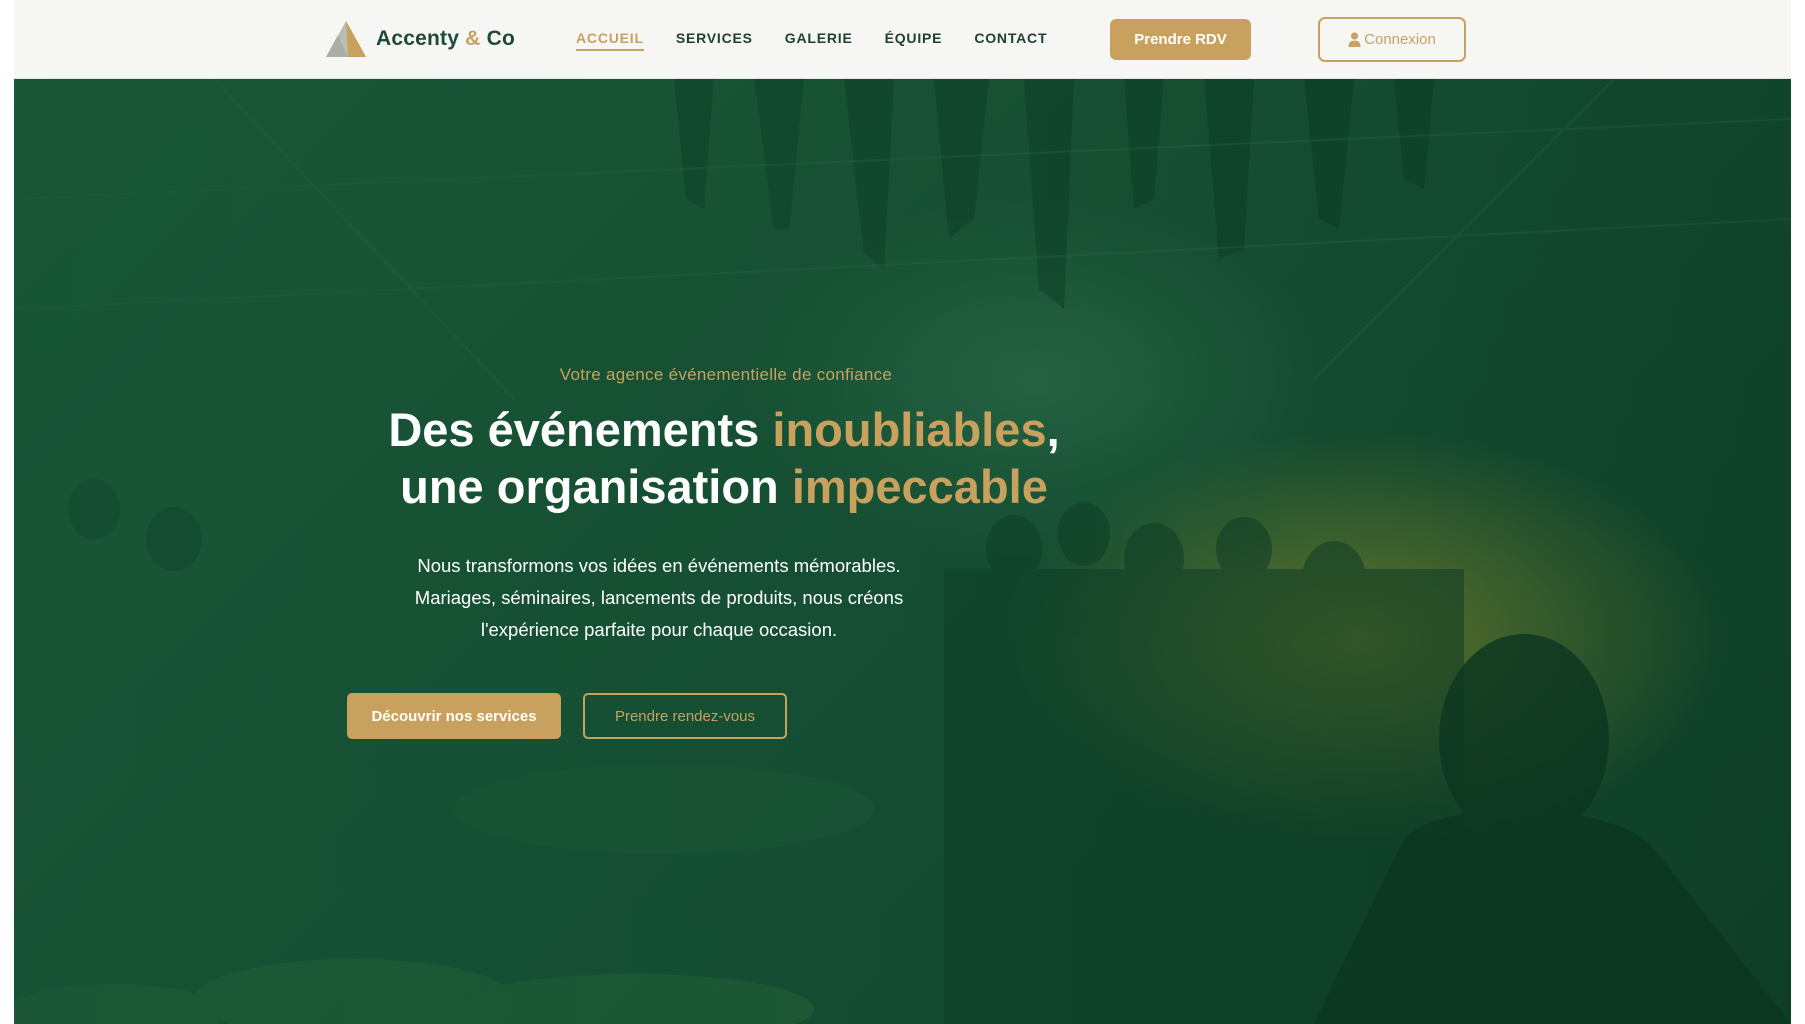 This screenshot has height=1024, width=1805. What do you see at coordinates (726, 374) in the screenshot?
I see `hero-eyebrow: Votre agence événementielle de confiance` at bounding box center [726, 374].